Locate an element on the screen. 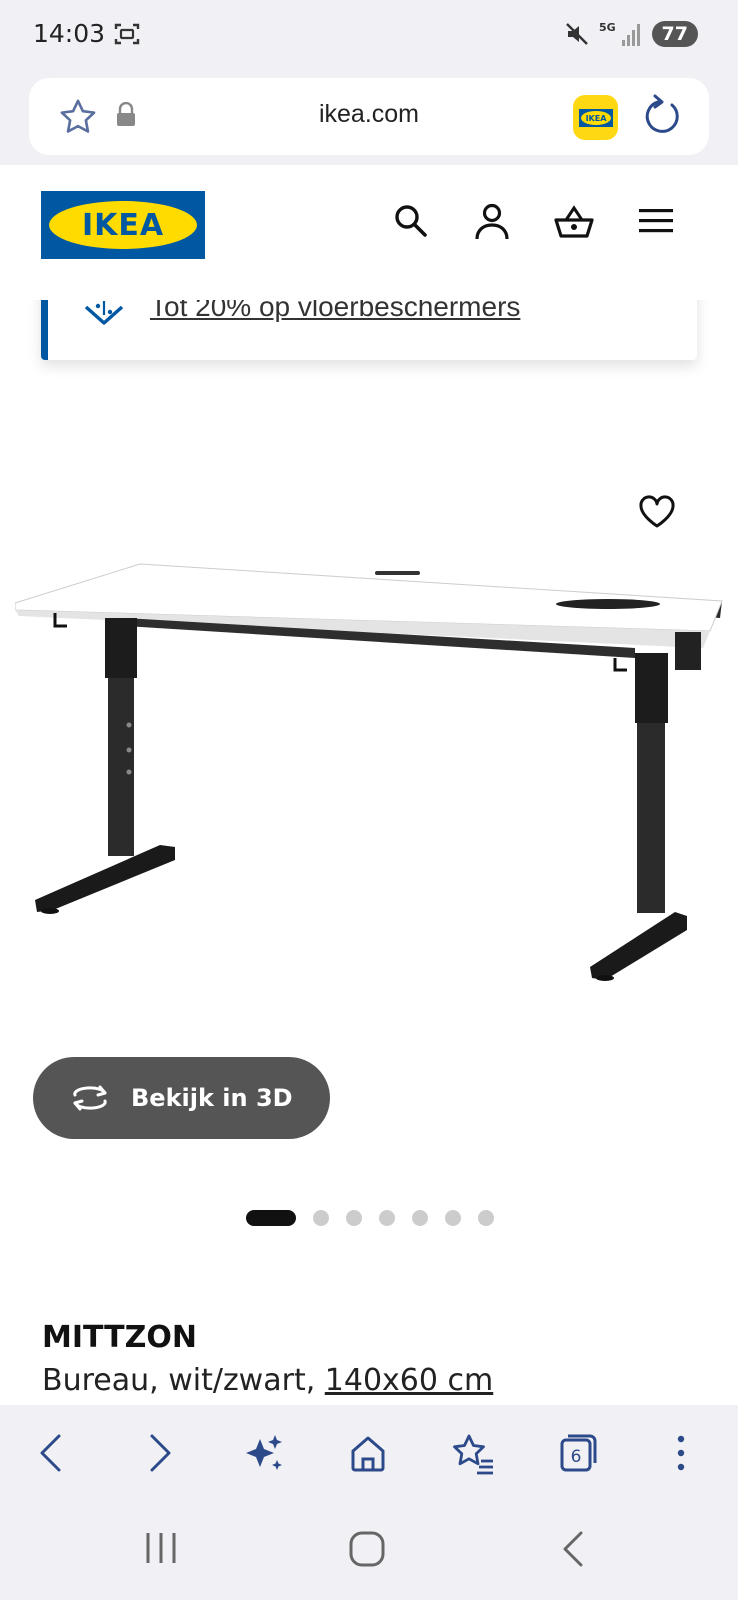 The width and height of the screenshot is (738, 1600). ai-sparkle-icon is located at coordinates (264, 1453).